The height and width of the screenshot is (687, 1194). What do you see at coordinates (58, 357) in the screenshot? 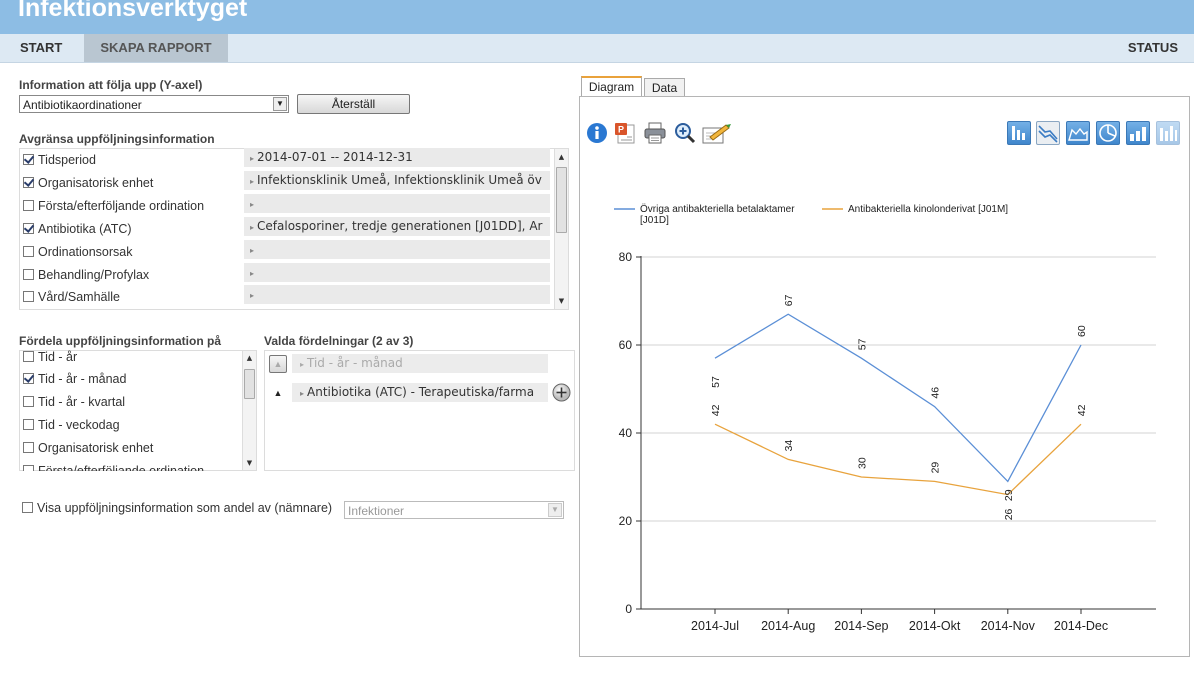
I see `distribute-option-label: Tid - år` at bounding box center [58, 357].